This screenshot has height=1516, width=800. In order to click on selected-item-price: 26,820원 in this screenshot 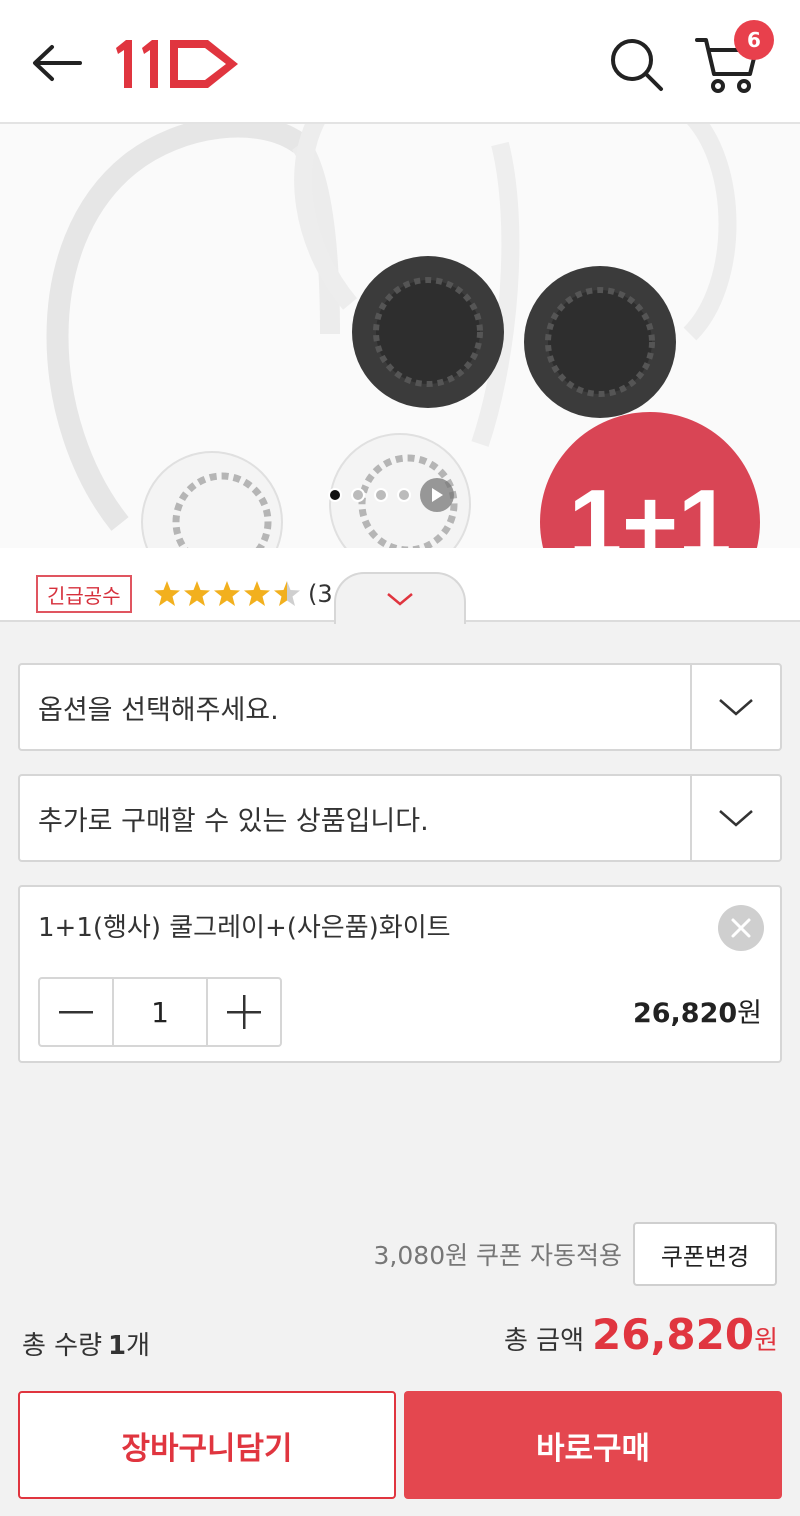, I will do `click(697, 1010)`.